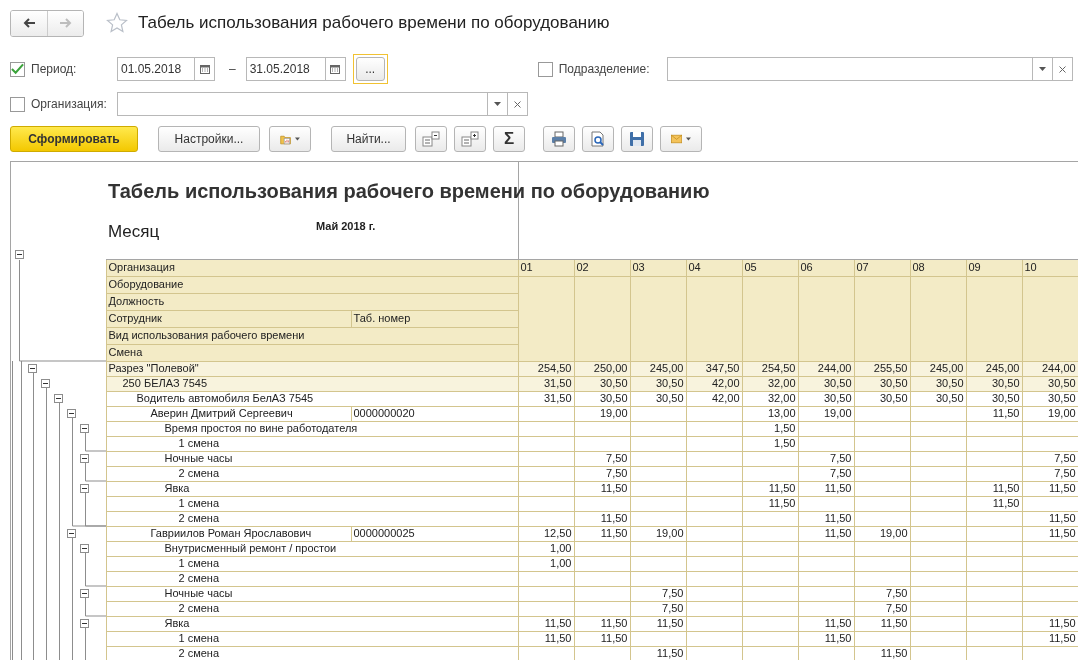 This screenshot has width=1078, height=660. Describe the element at coordinates (470, 139) in the screenshot. I see `expand-all-icon` at that location.